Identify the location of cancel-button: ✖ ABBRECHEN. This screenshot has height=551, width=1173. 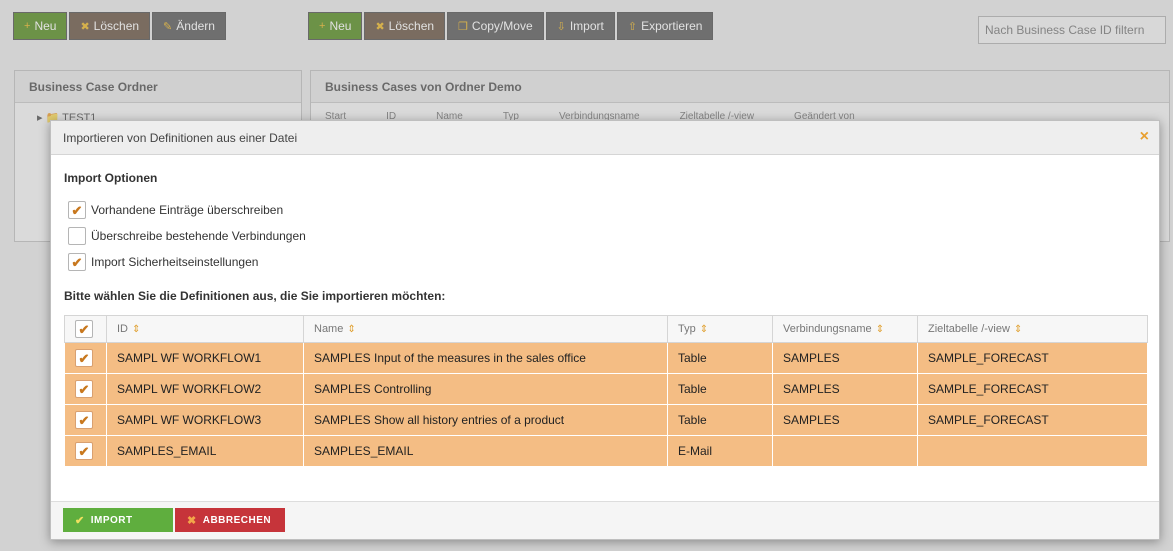
(230, 520).